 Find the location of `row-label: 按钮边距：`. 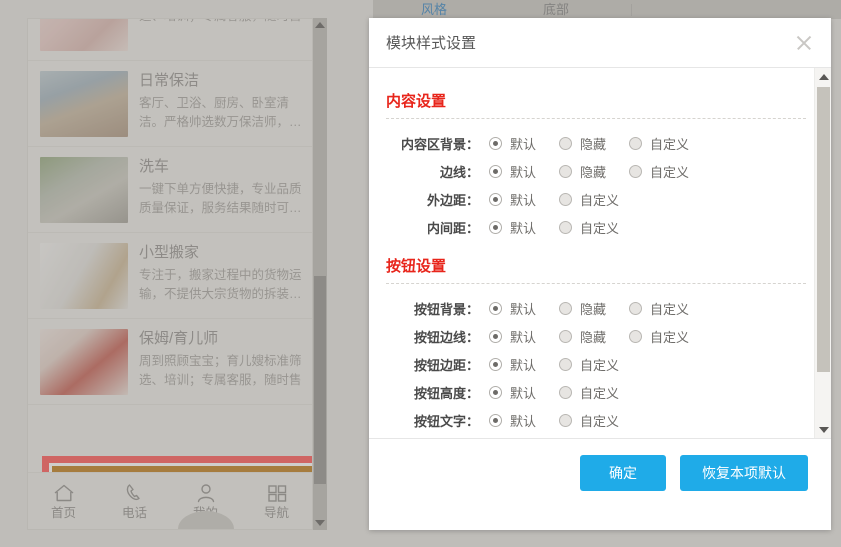

row-label: 按钮边距： is located at coordinates (446, 365).